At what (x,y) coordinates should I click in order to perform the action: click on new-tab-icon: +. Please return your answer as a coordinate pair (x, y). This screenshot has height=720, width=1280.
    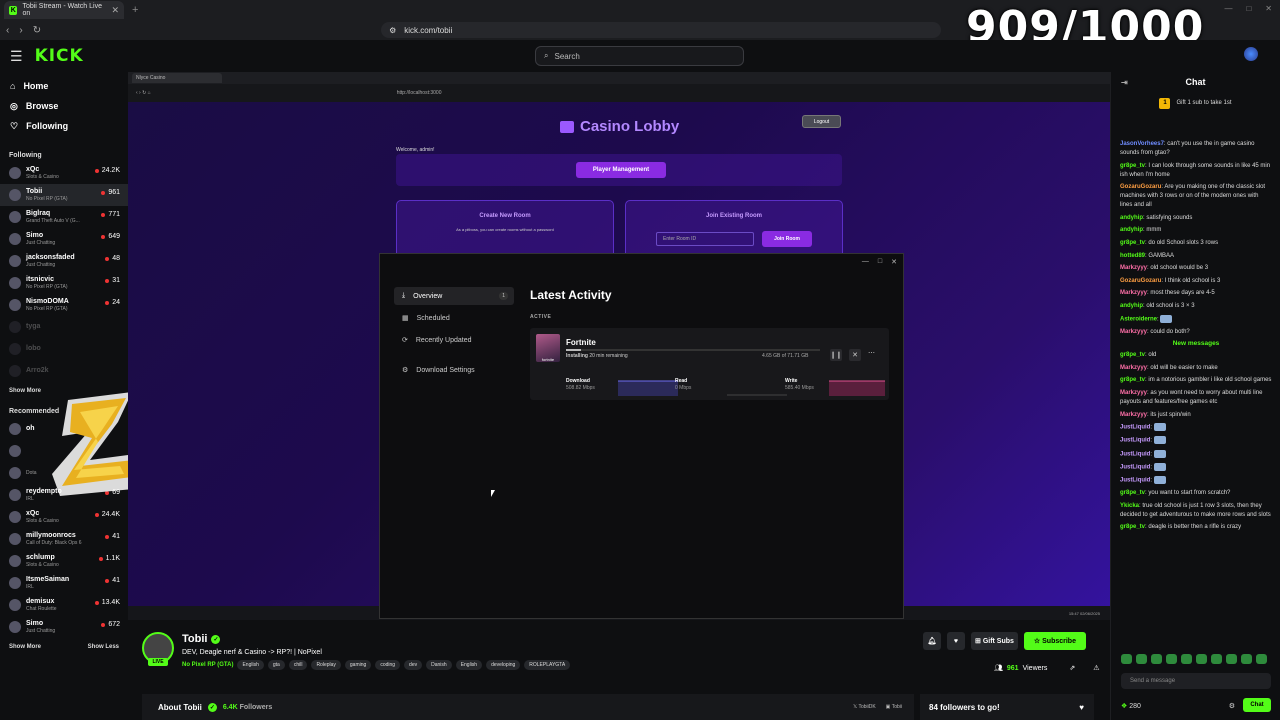
    Looking at the image, I should click on (135, 10).